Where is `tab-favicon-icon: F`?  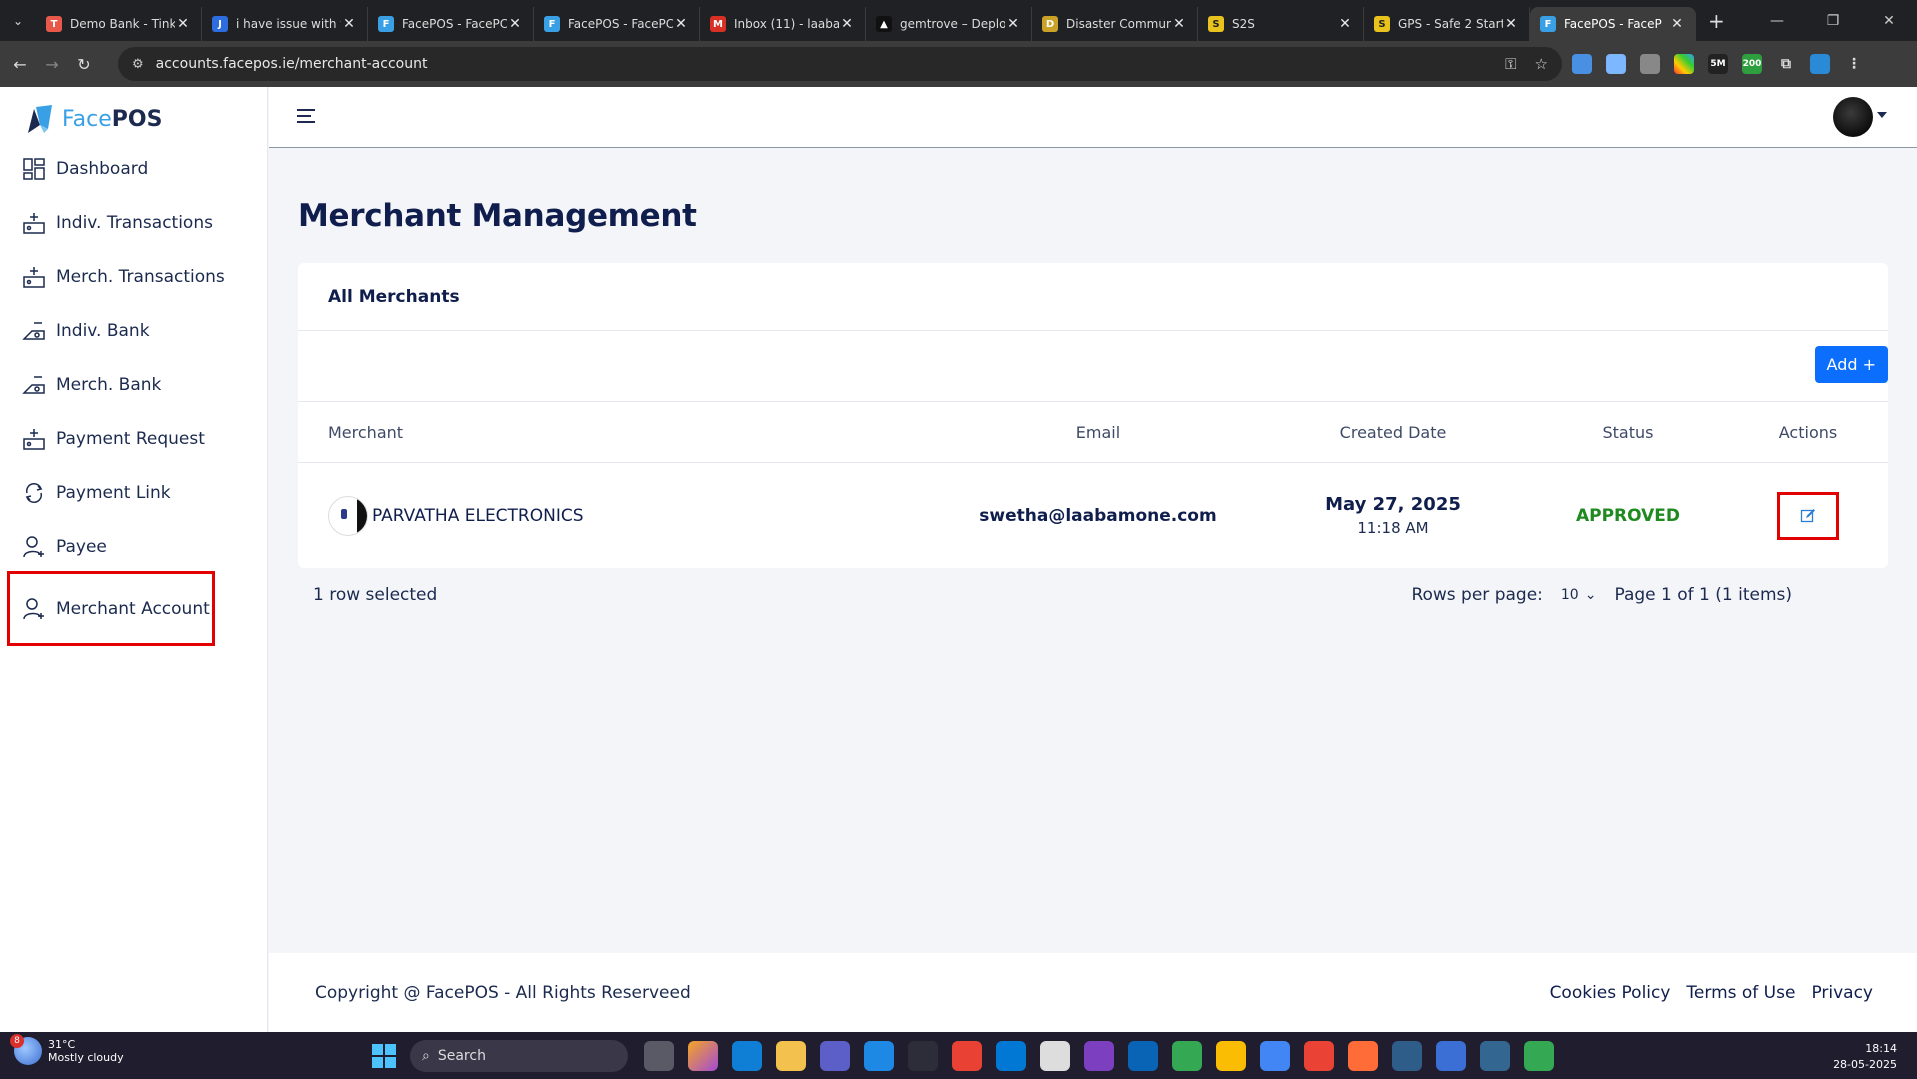 tab-favicon-icon: F is located at coordinates (1548, 24).